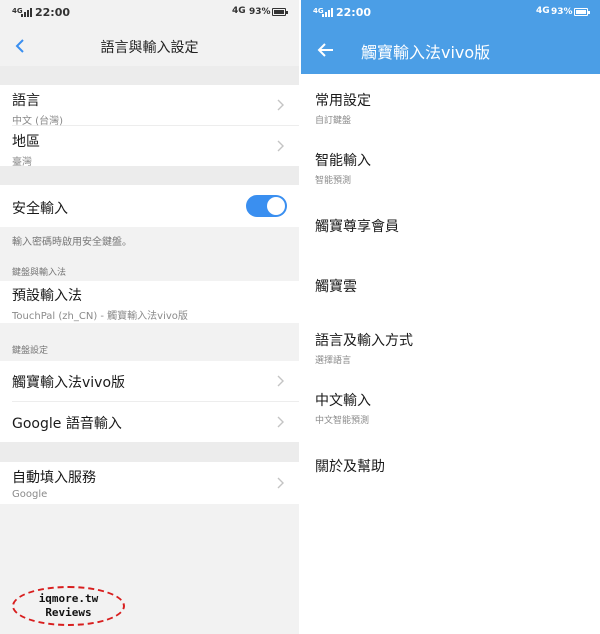 Image resolution: width=600 pixels, height=634 pixels. What do you see at coordinates (343, 401) in the screenshot?
I see `menu-item-label: 中文輸入` at bounding box center [343, 401].